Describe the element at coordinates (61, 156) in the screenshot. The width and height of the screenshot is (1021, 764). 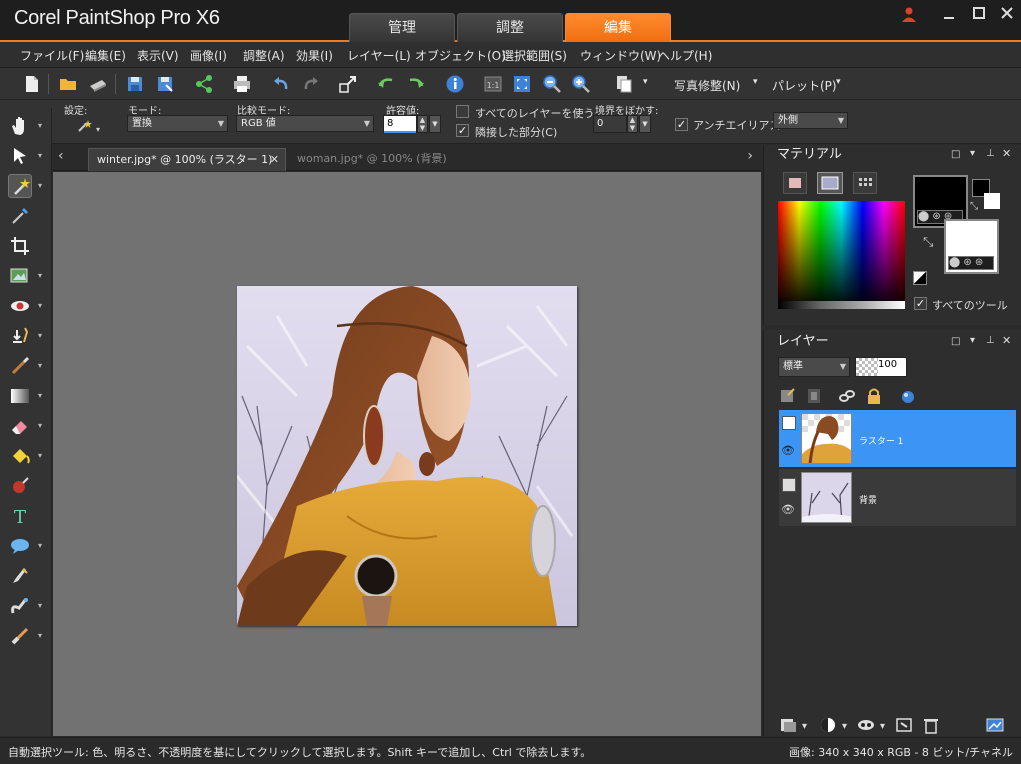
I see `tab-scroll-left-icon: ‹` at that location.